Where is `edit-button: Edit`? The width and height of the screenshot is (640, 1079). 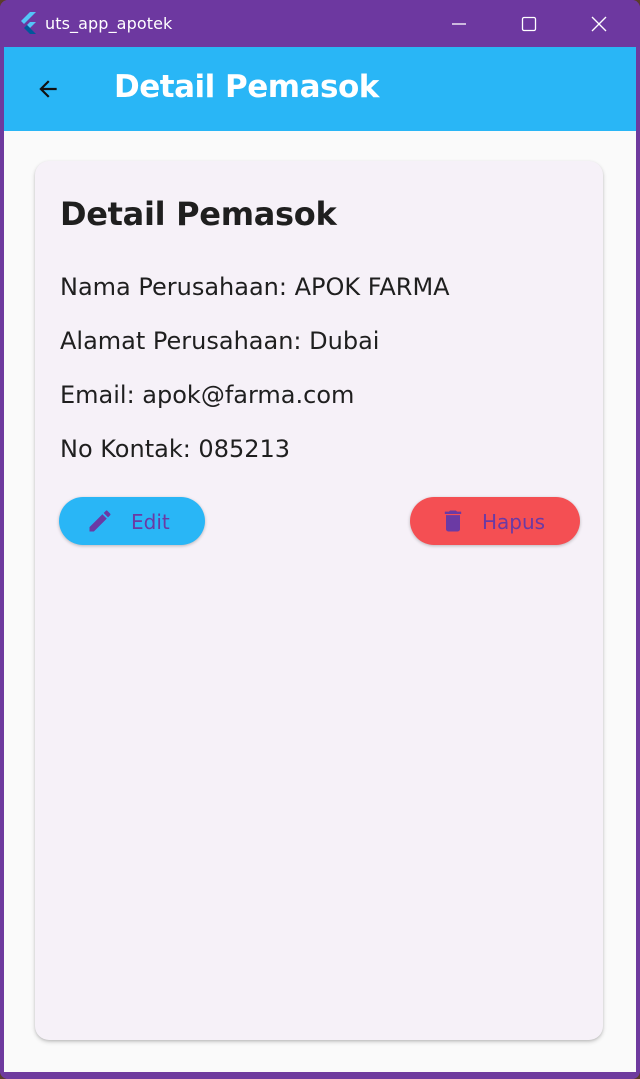
edit-button: Edit is located at coordinates (132, 521).